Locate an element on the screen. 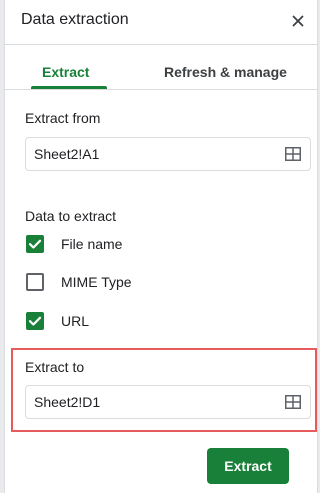 This screenshot has height=493, width=320. header-divider is located at coordinates (161, 44).